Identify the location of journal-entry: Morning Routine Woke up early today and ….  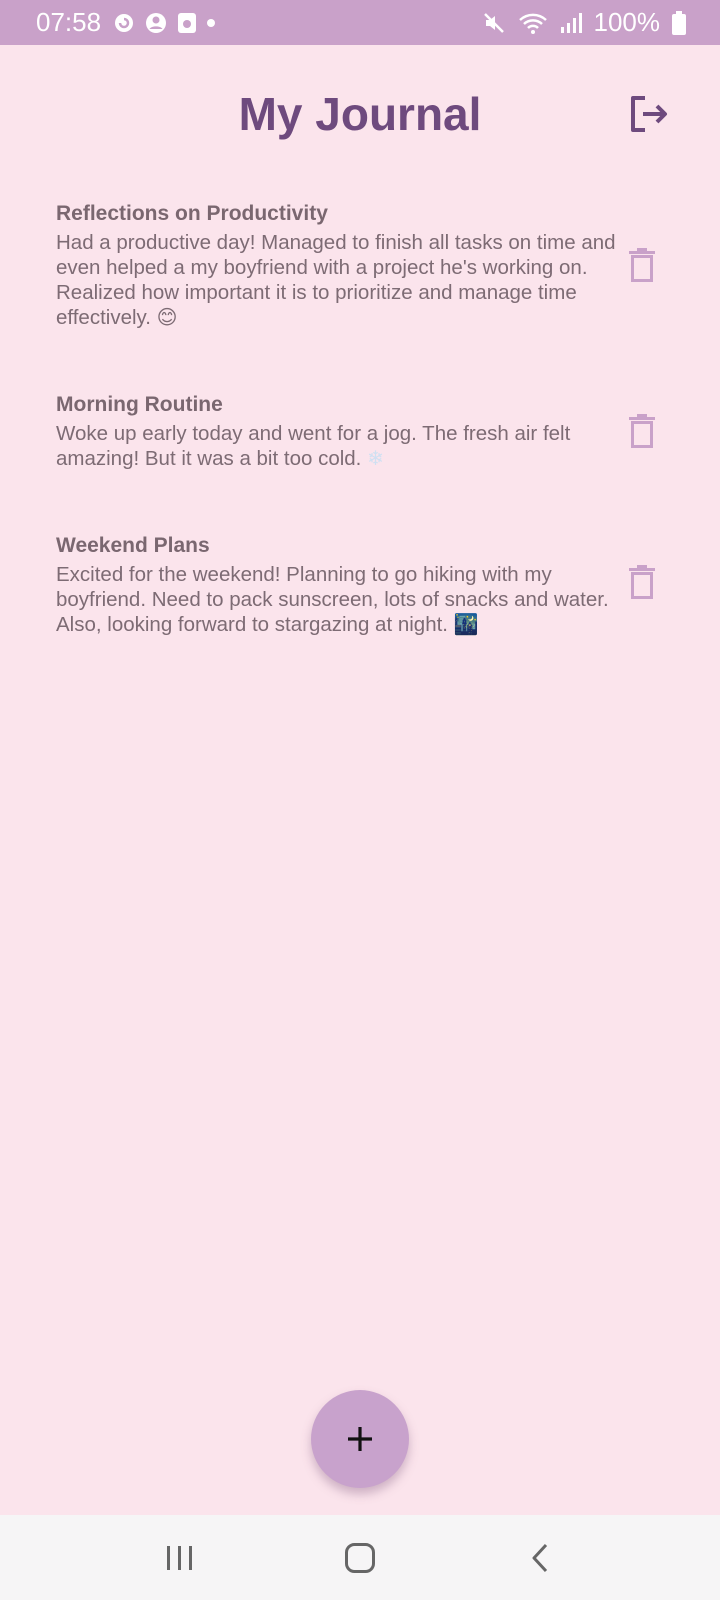
(366, 431).